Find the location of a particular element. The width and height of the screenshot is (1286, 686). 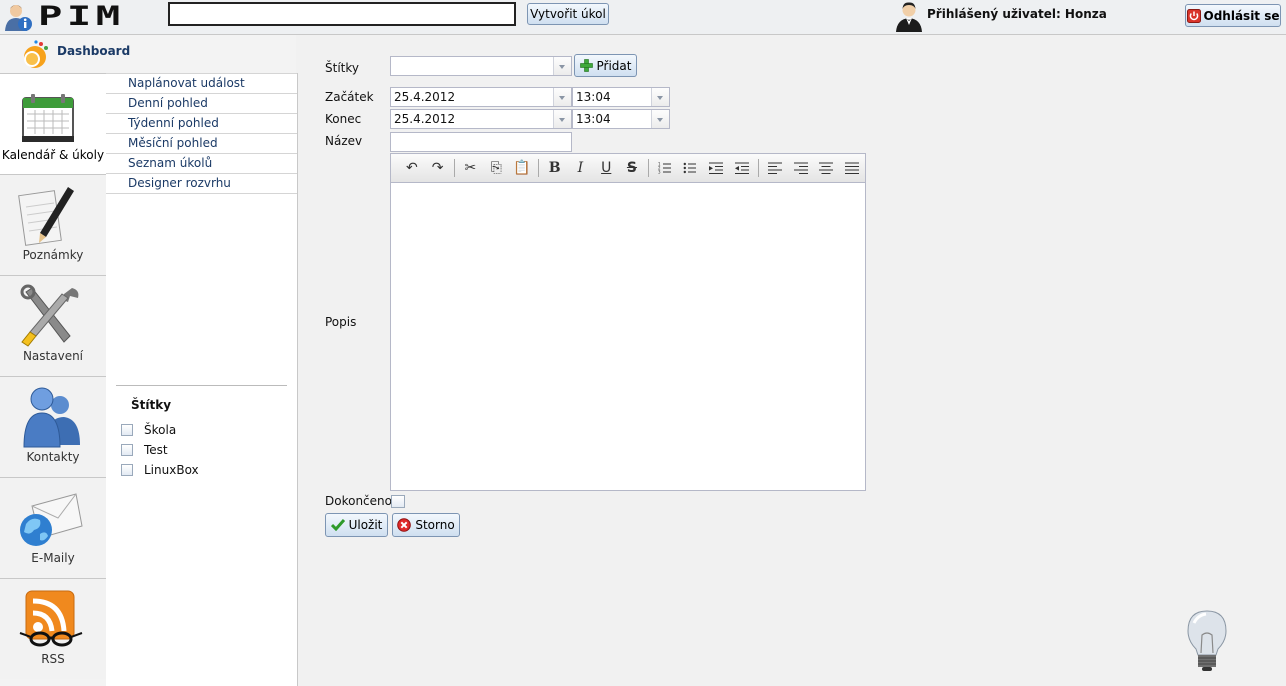

module-notes: Poznámky is located at coordinates (53, 224).